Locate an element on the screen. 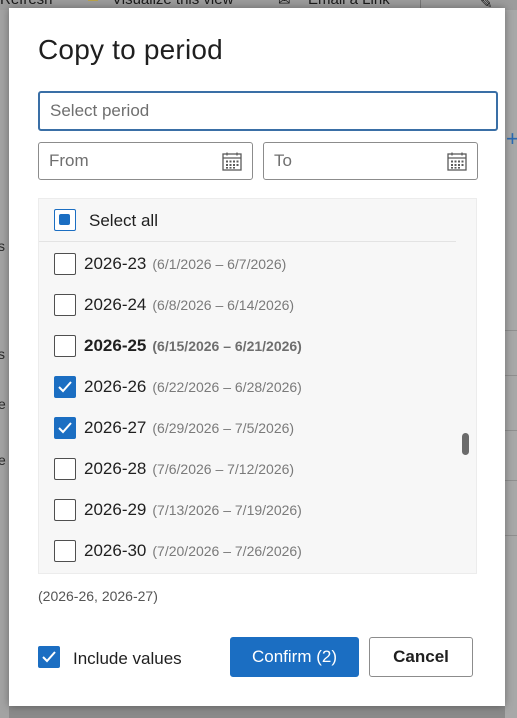  to-date-field is located at coordinates (370, 161).